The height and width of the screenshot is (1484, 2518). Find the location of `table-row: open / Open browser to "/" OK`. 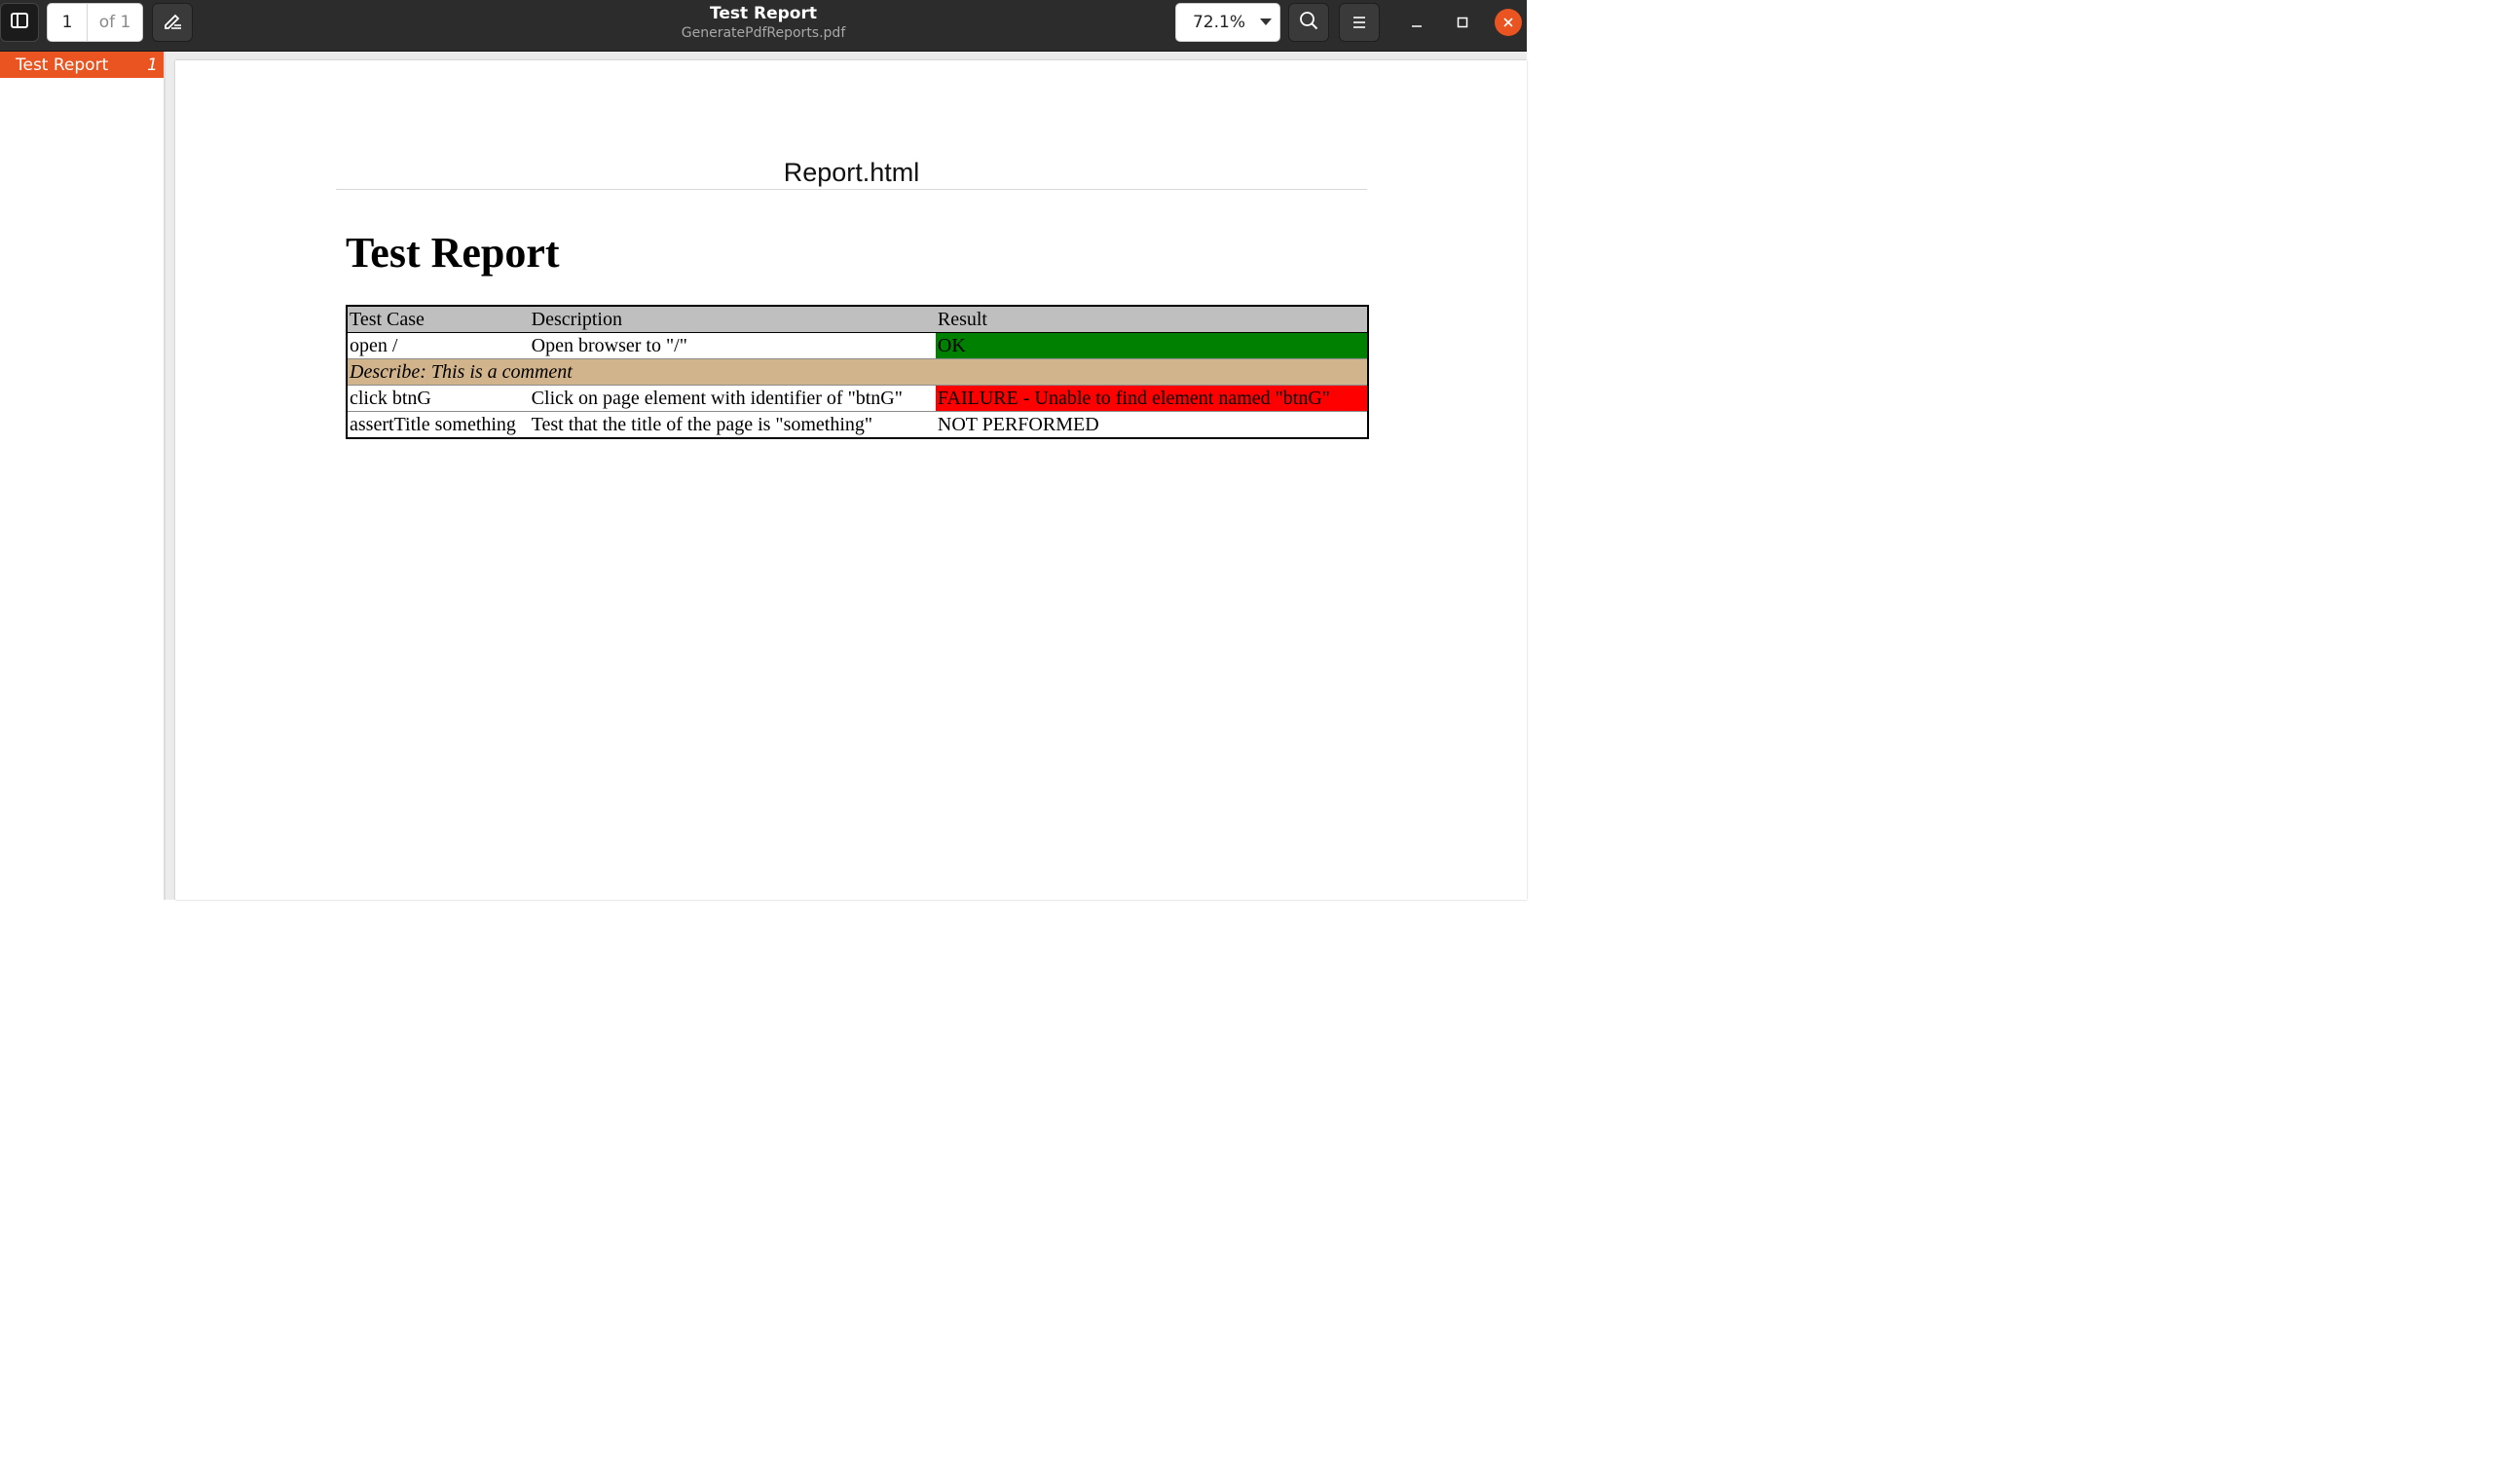

table-row: open / Open browser to "/" OK is located at coordinates (857, 345).